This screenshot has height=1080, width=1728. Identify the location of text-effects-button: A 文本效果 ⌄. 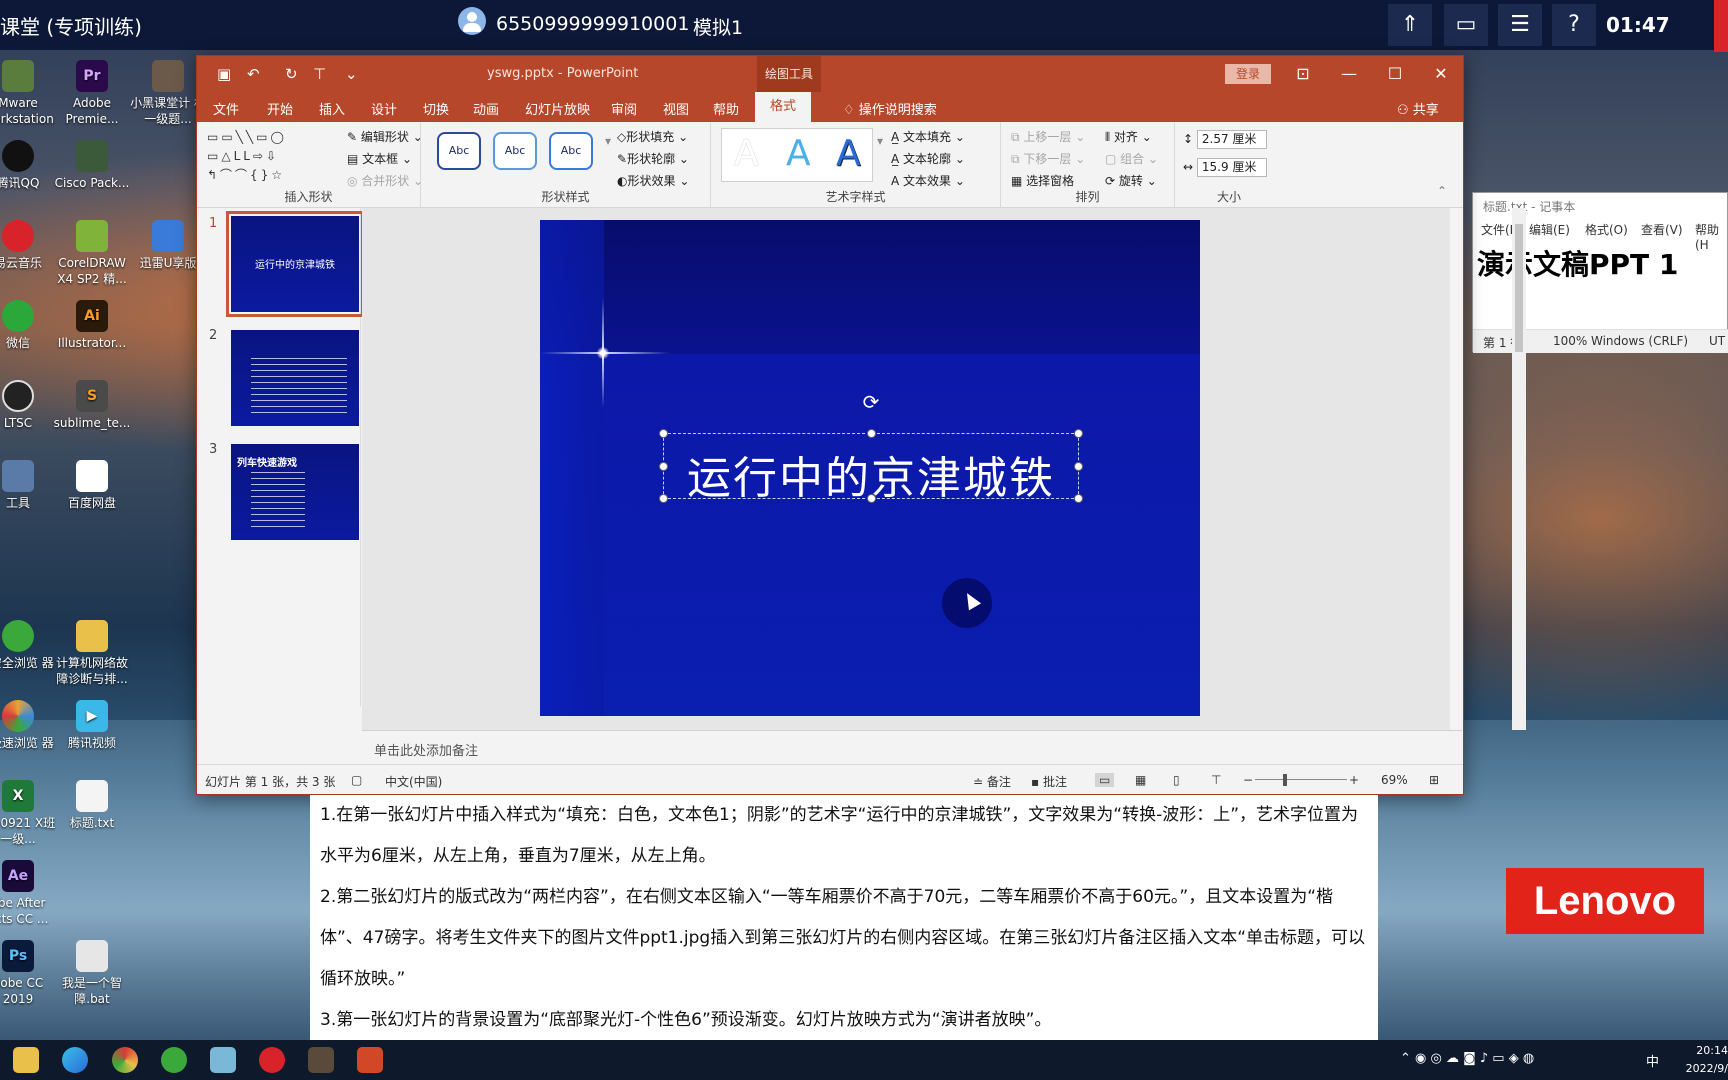
(928, 180).